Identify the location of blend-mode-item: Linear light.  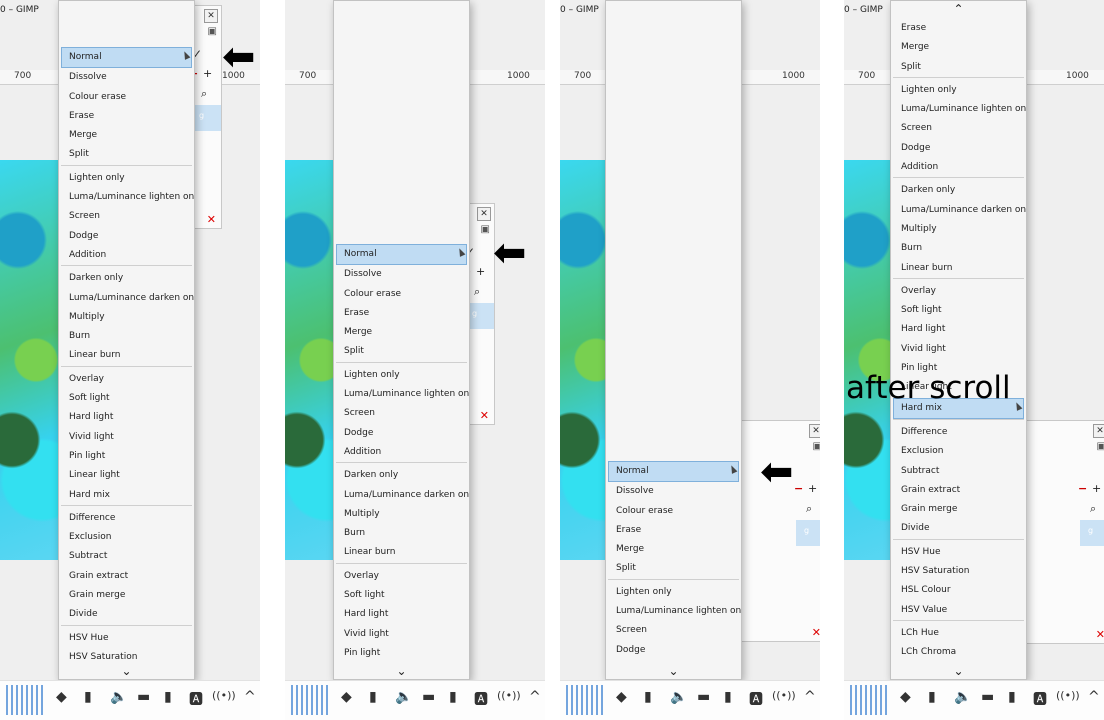
(126, 475).